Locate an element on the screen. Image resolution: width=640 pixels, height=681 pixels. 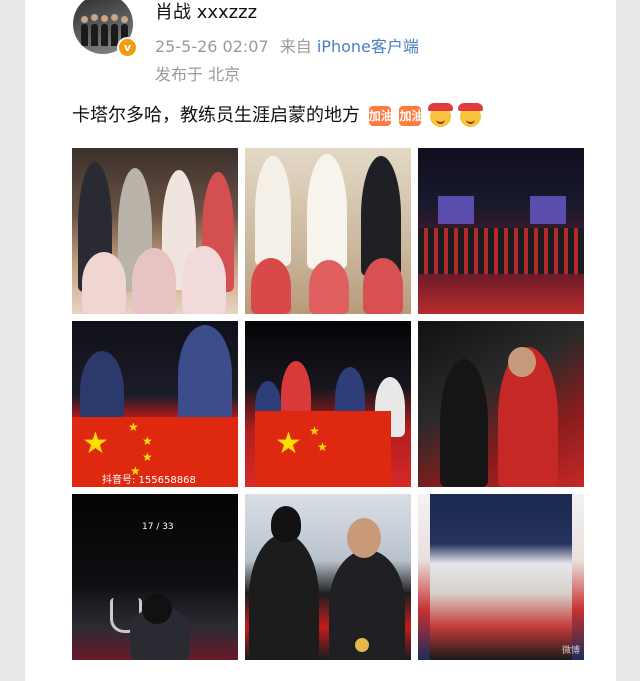
post-text: 卡塔尔多哈，教练员生涯启蒙的地方 加油 加油 is located at coordinates (277, 114).